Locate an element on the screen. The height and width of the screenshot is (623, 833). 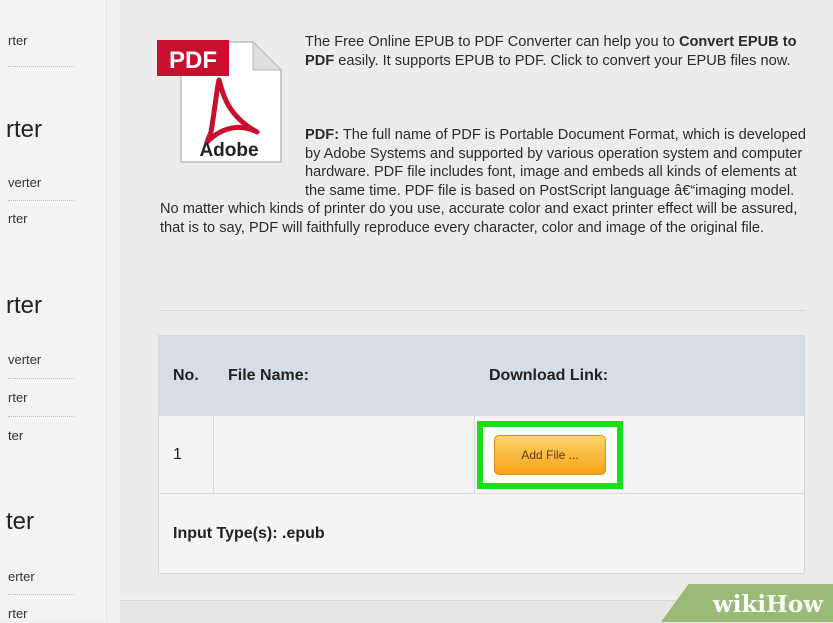
sidebar-link: ter is located at coordinates (15, 435).